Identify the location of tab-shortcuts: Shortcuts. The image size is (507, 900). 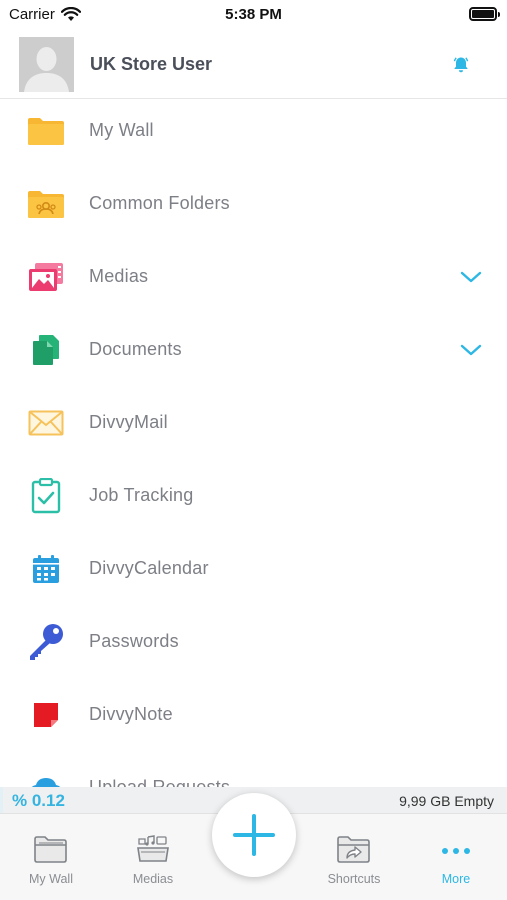
(354, 857).